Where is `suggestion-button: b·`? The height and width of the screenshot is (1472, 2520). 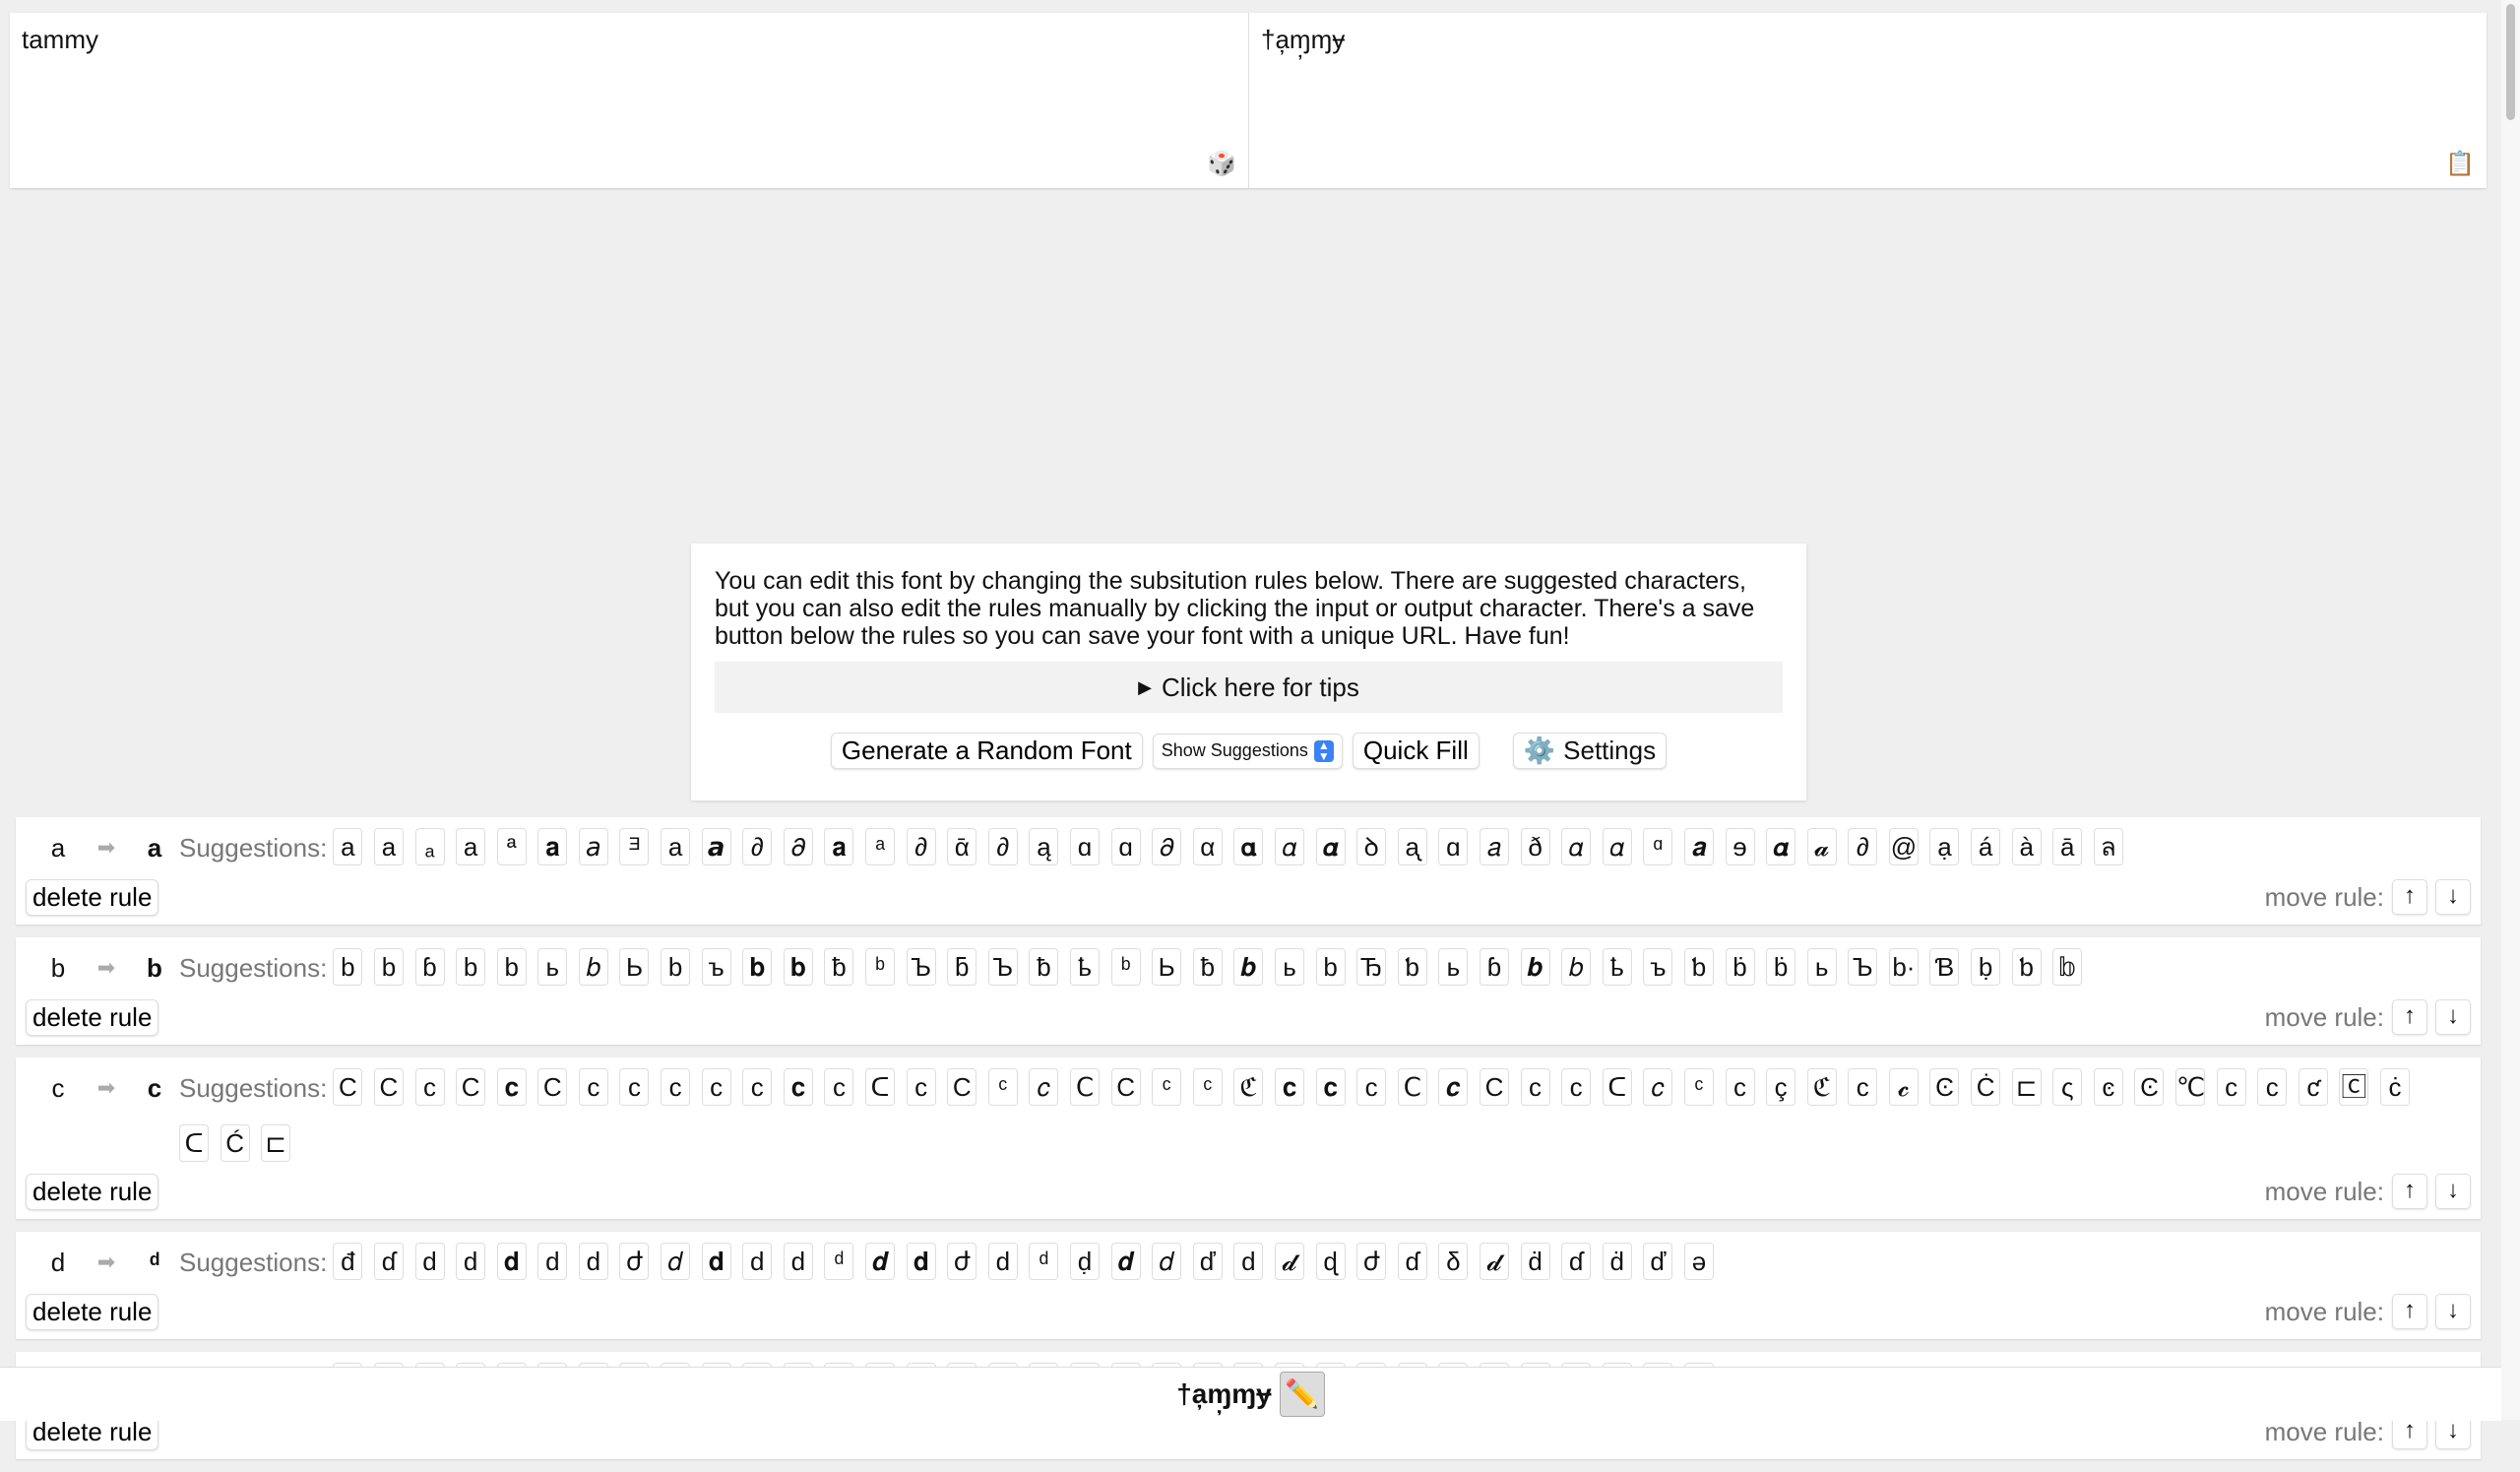 suggestion-button: b· is located at coordinates (1903, 967).